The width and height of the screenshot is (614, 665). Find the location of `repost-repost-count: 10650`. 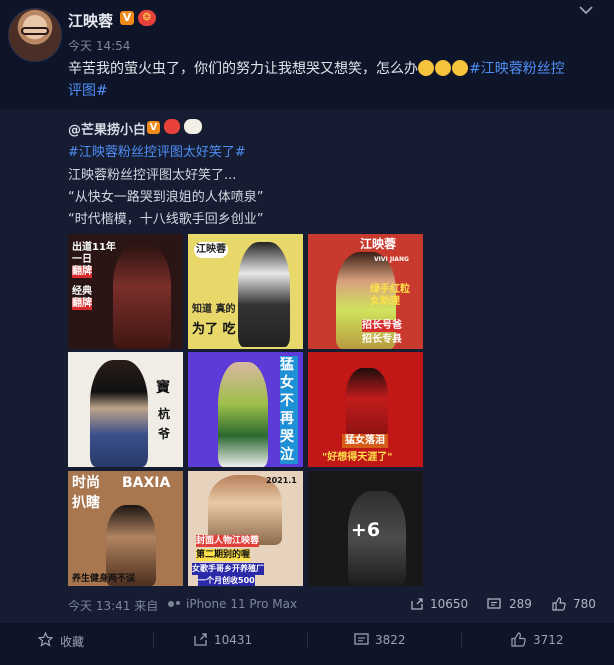

repost-repost-count: 10650 is located at coordinates (449, 604).